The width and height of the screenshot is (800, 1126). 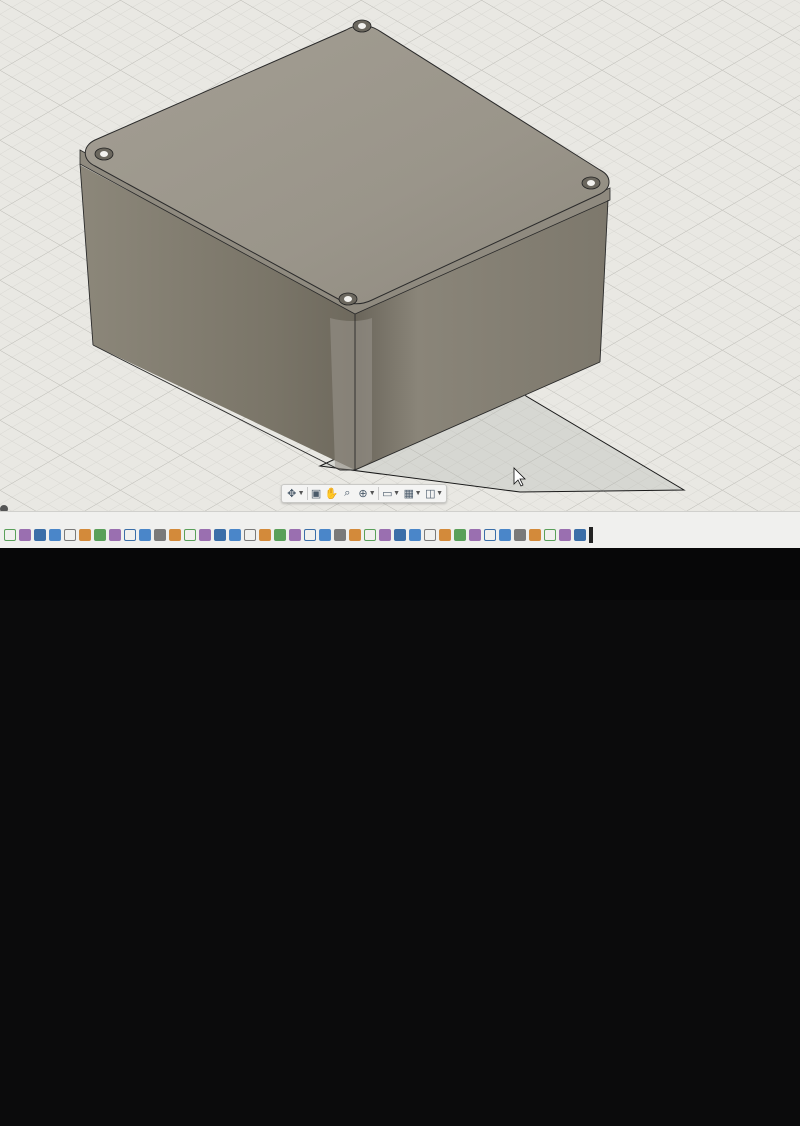 I want to click on corner-fillet, so click(x=351, y=394).